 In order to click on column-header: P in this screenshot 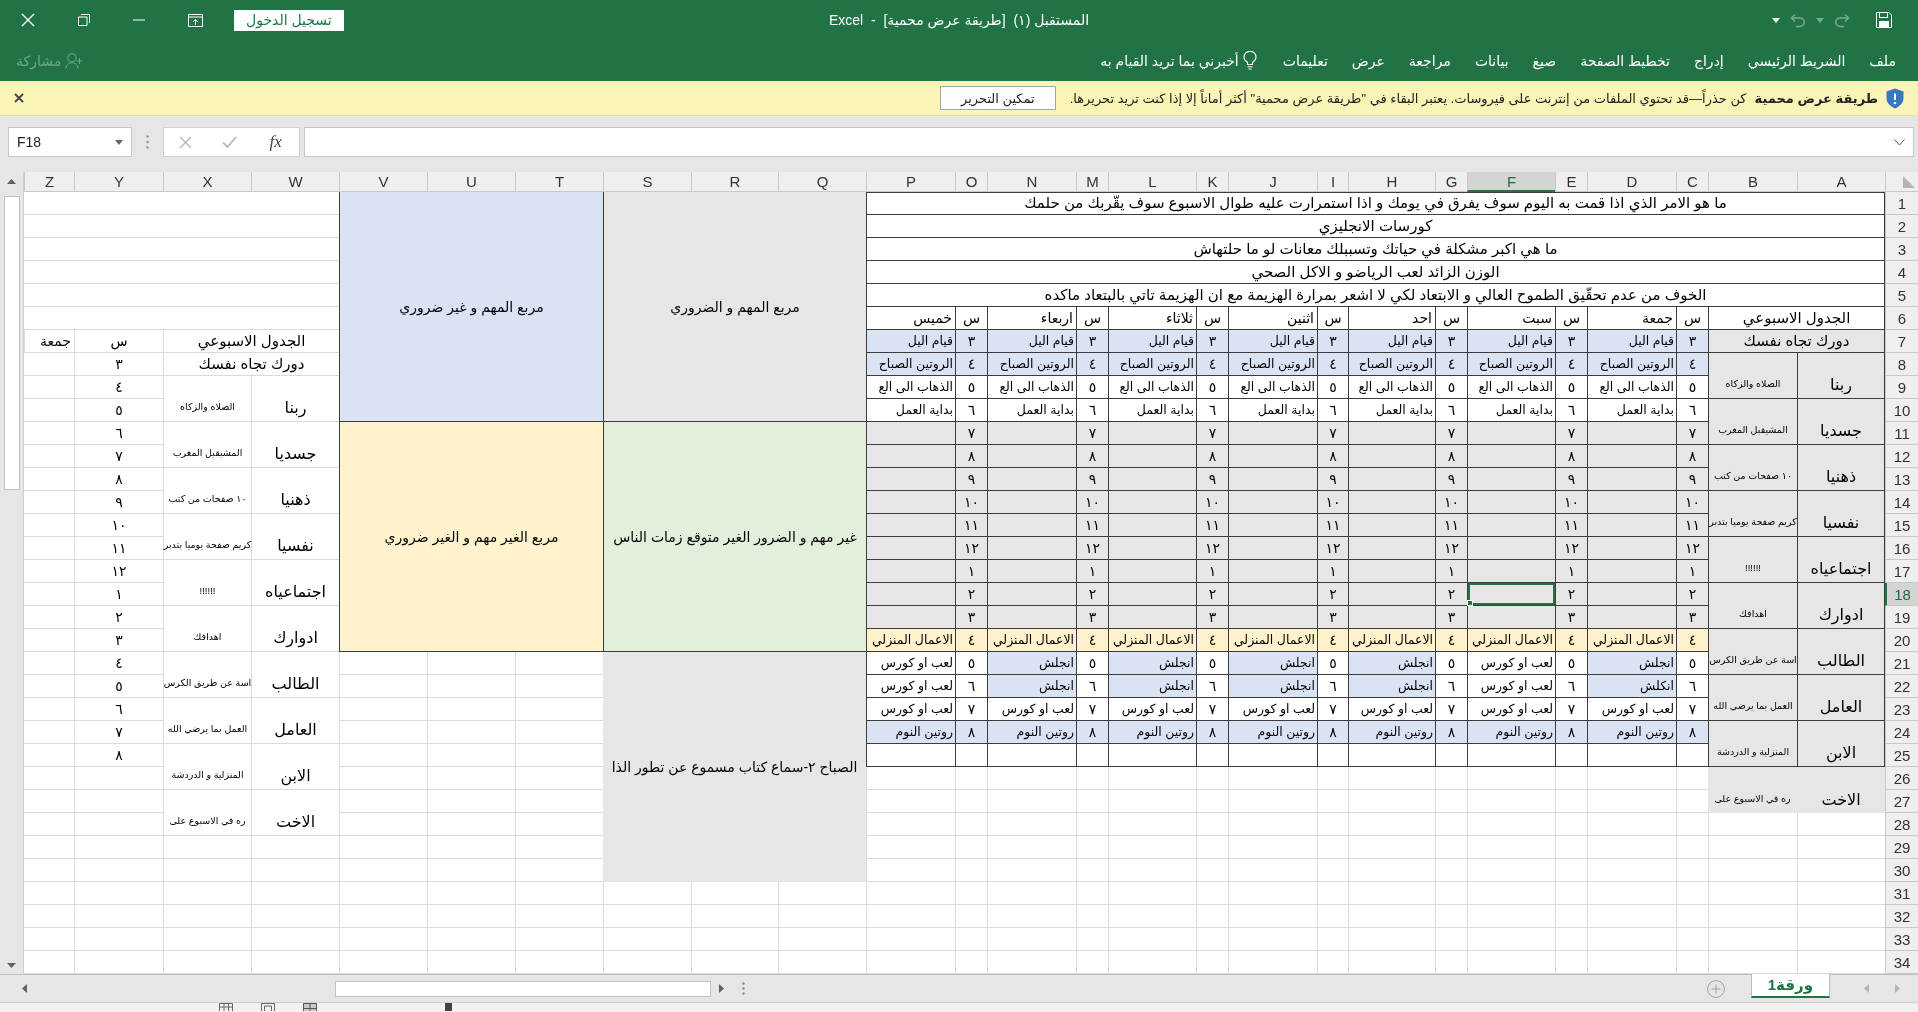, I will do `click(910, 182)`.